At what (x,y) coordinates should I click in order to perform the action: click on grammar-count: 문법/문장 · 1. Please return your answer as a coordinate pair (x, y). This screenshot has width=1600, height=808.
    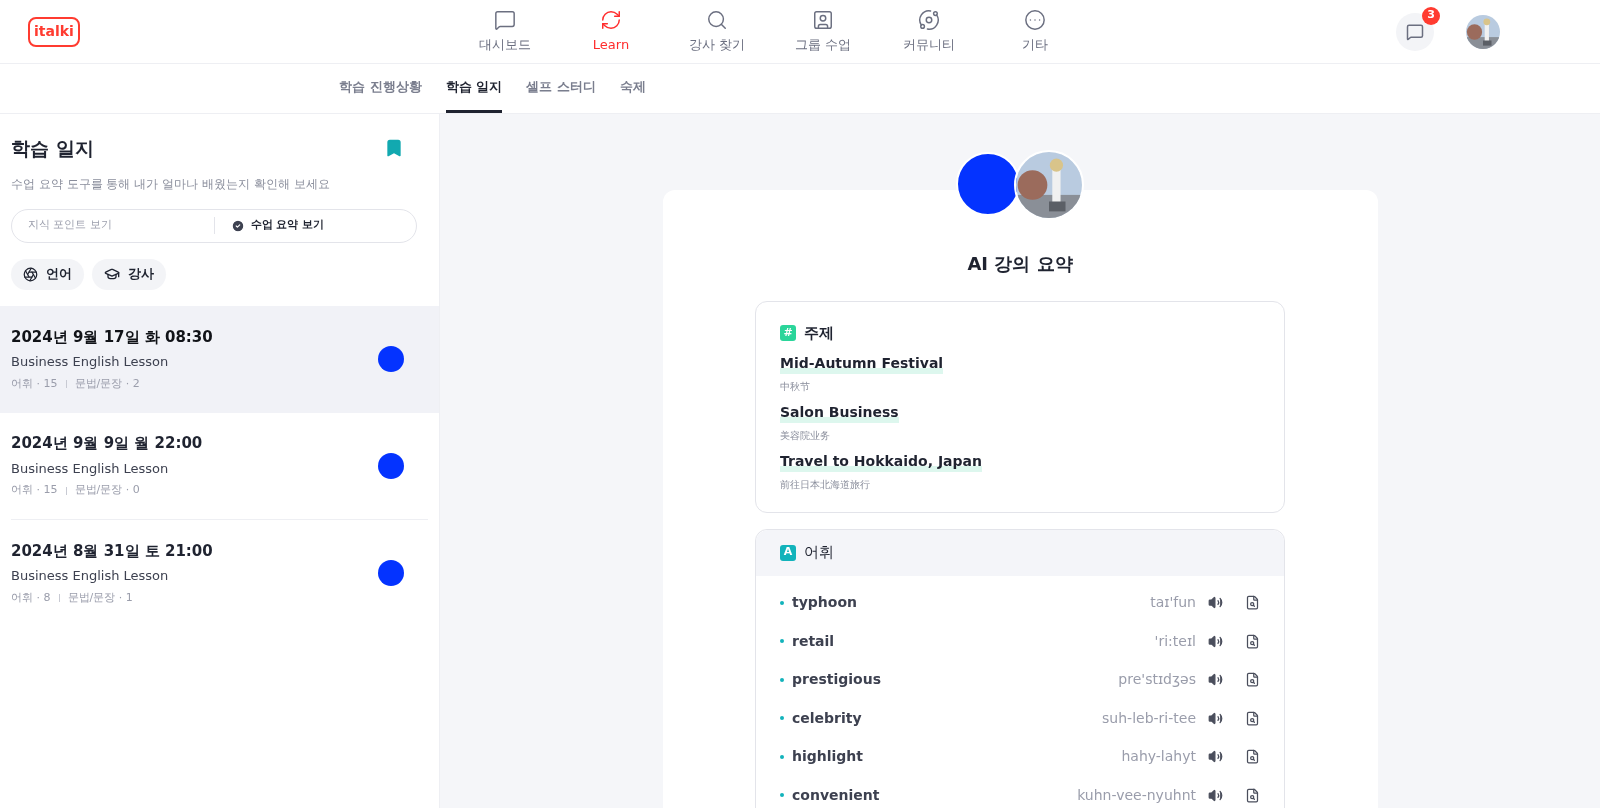
    Looking at the image, I should click on (100, 597).